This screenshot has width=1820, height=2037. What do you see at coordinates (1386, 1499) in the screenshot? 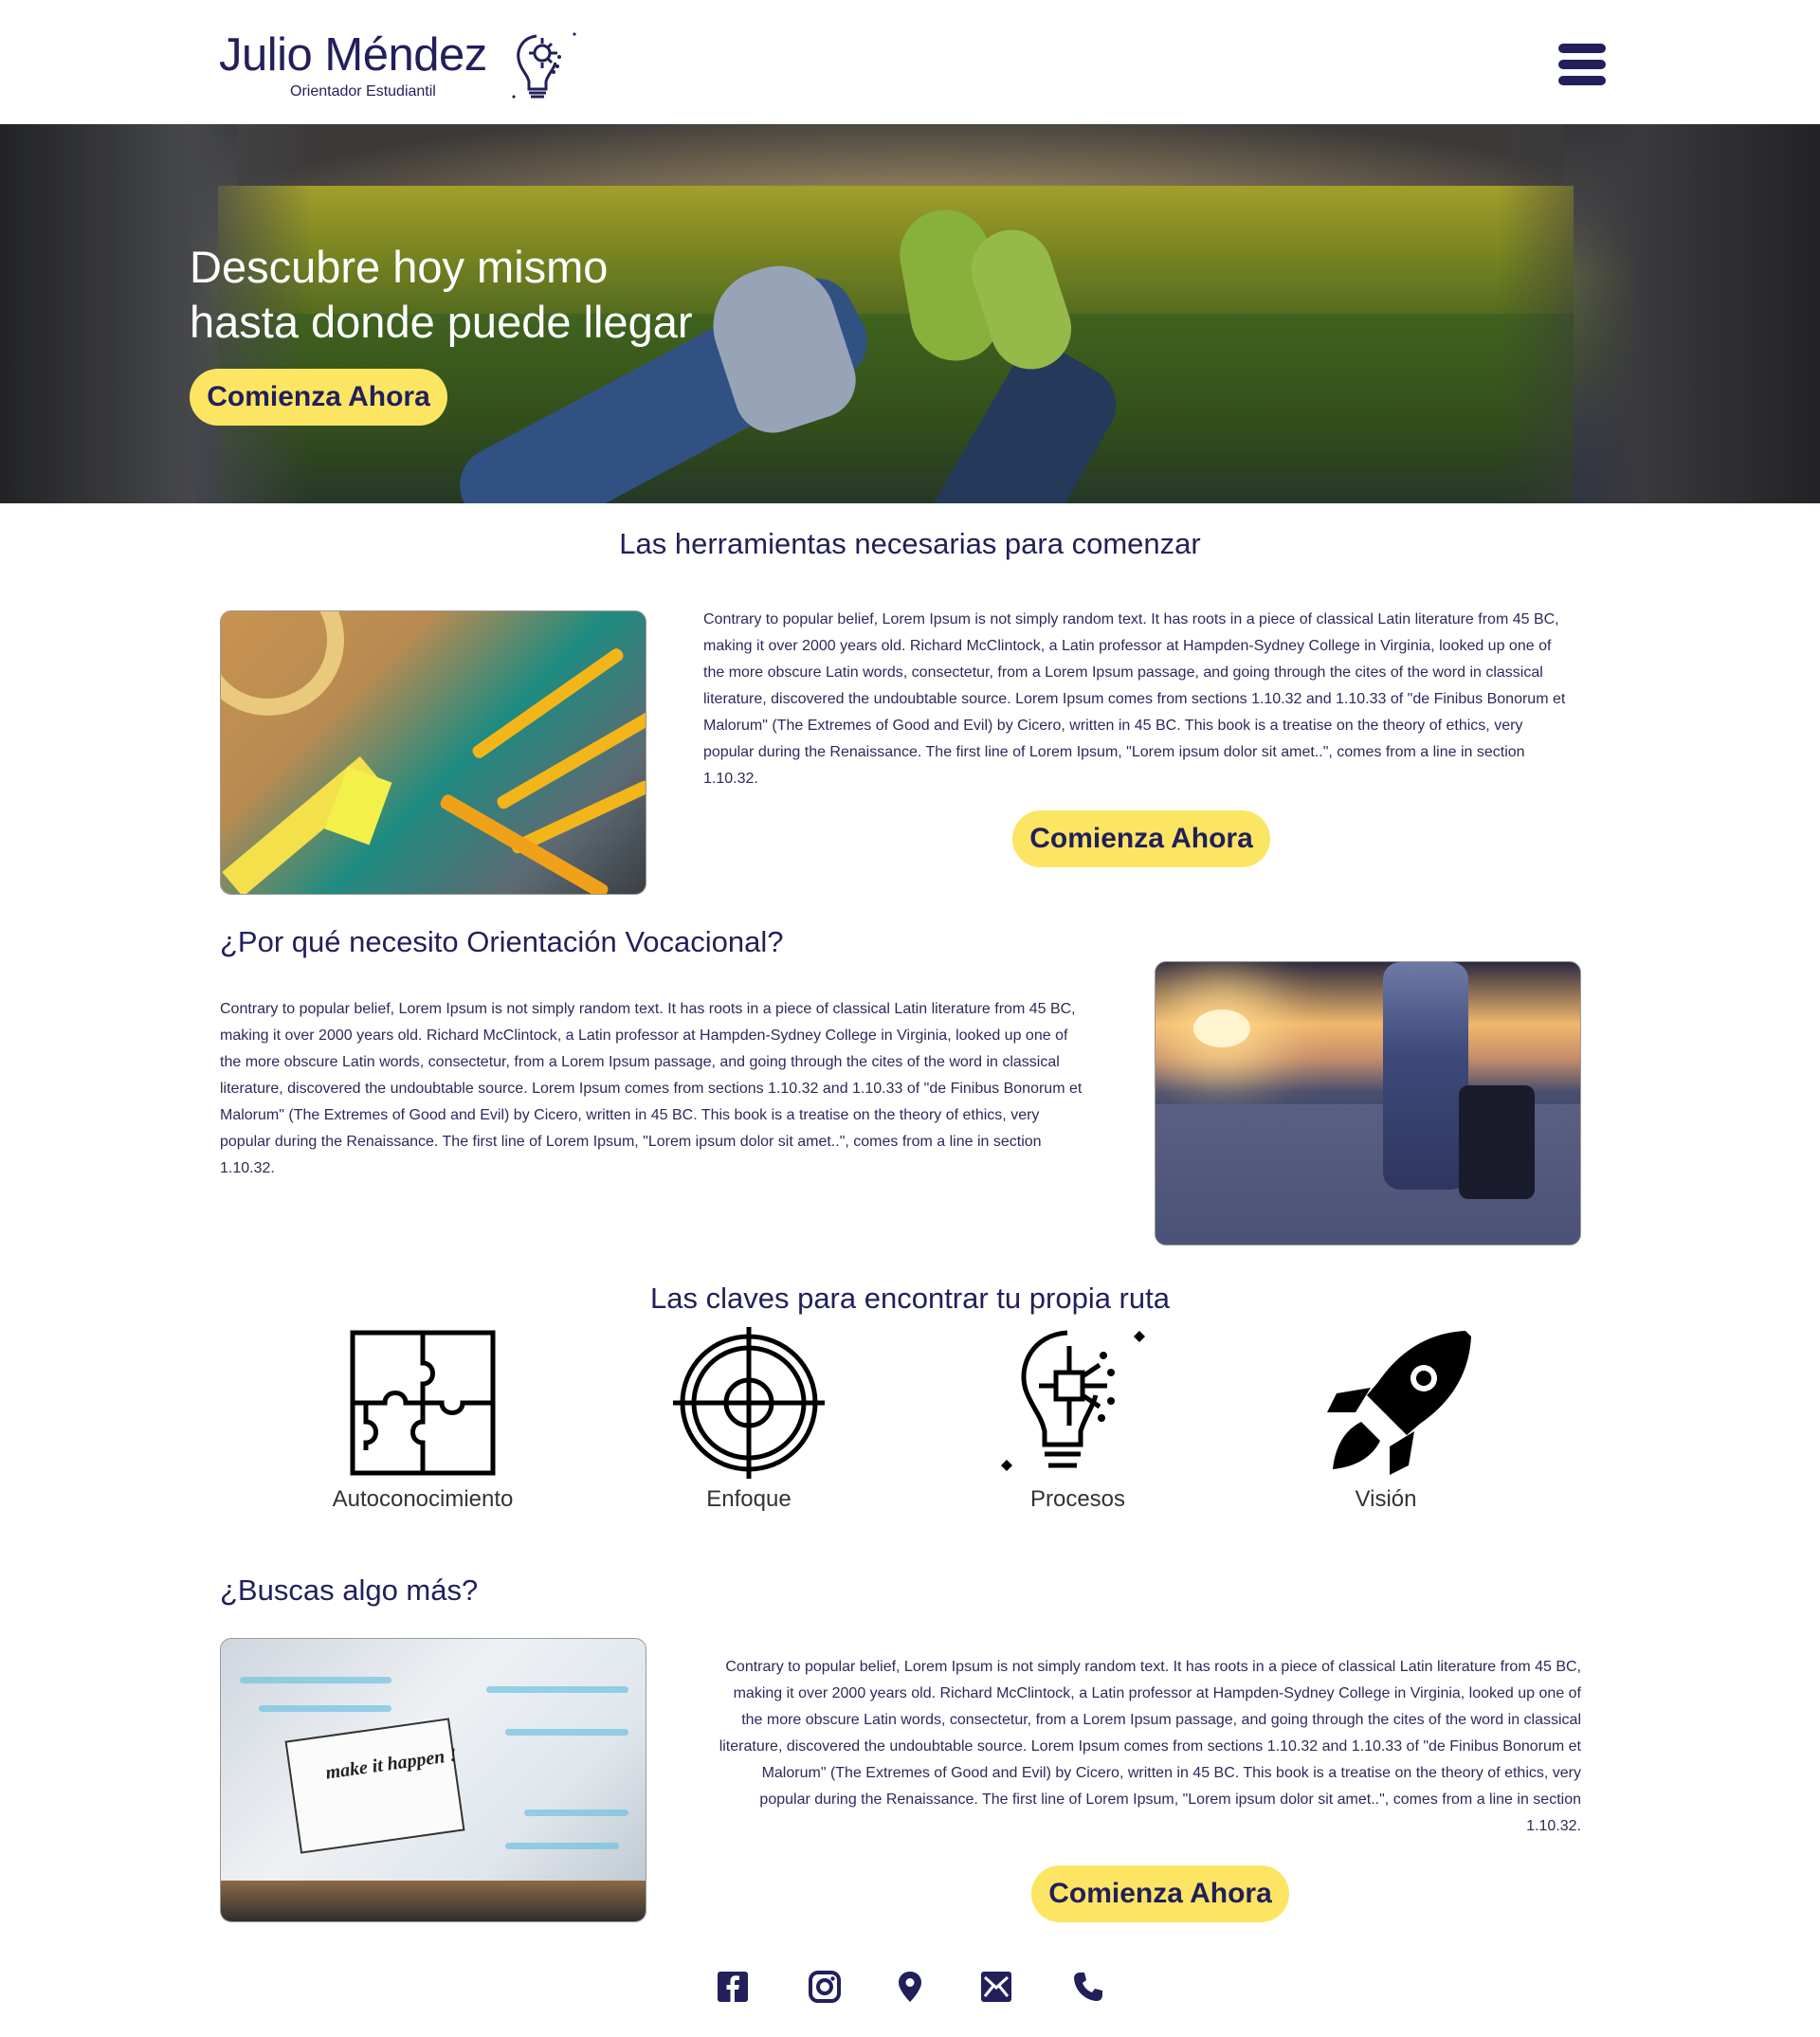
I see `key-label-vision: Visión` at bounding box center [1386, 1499].